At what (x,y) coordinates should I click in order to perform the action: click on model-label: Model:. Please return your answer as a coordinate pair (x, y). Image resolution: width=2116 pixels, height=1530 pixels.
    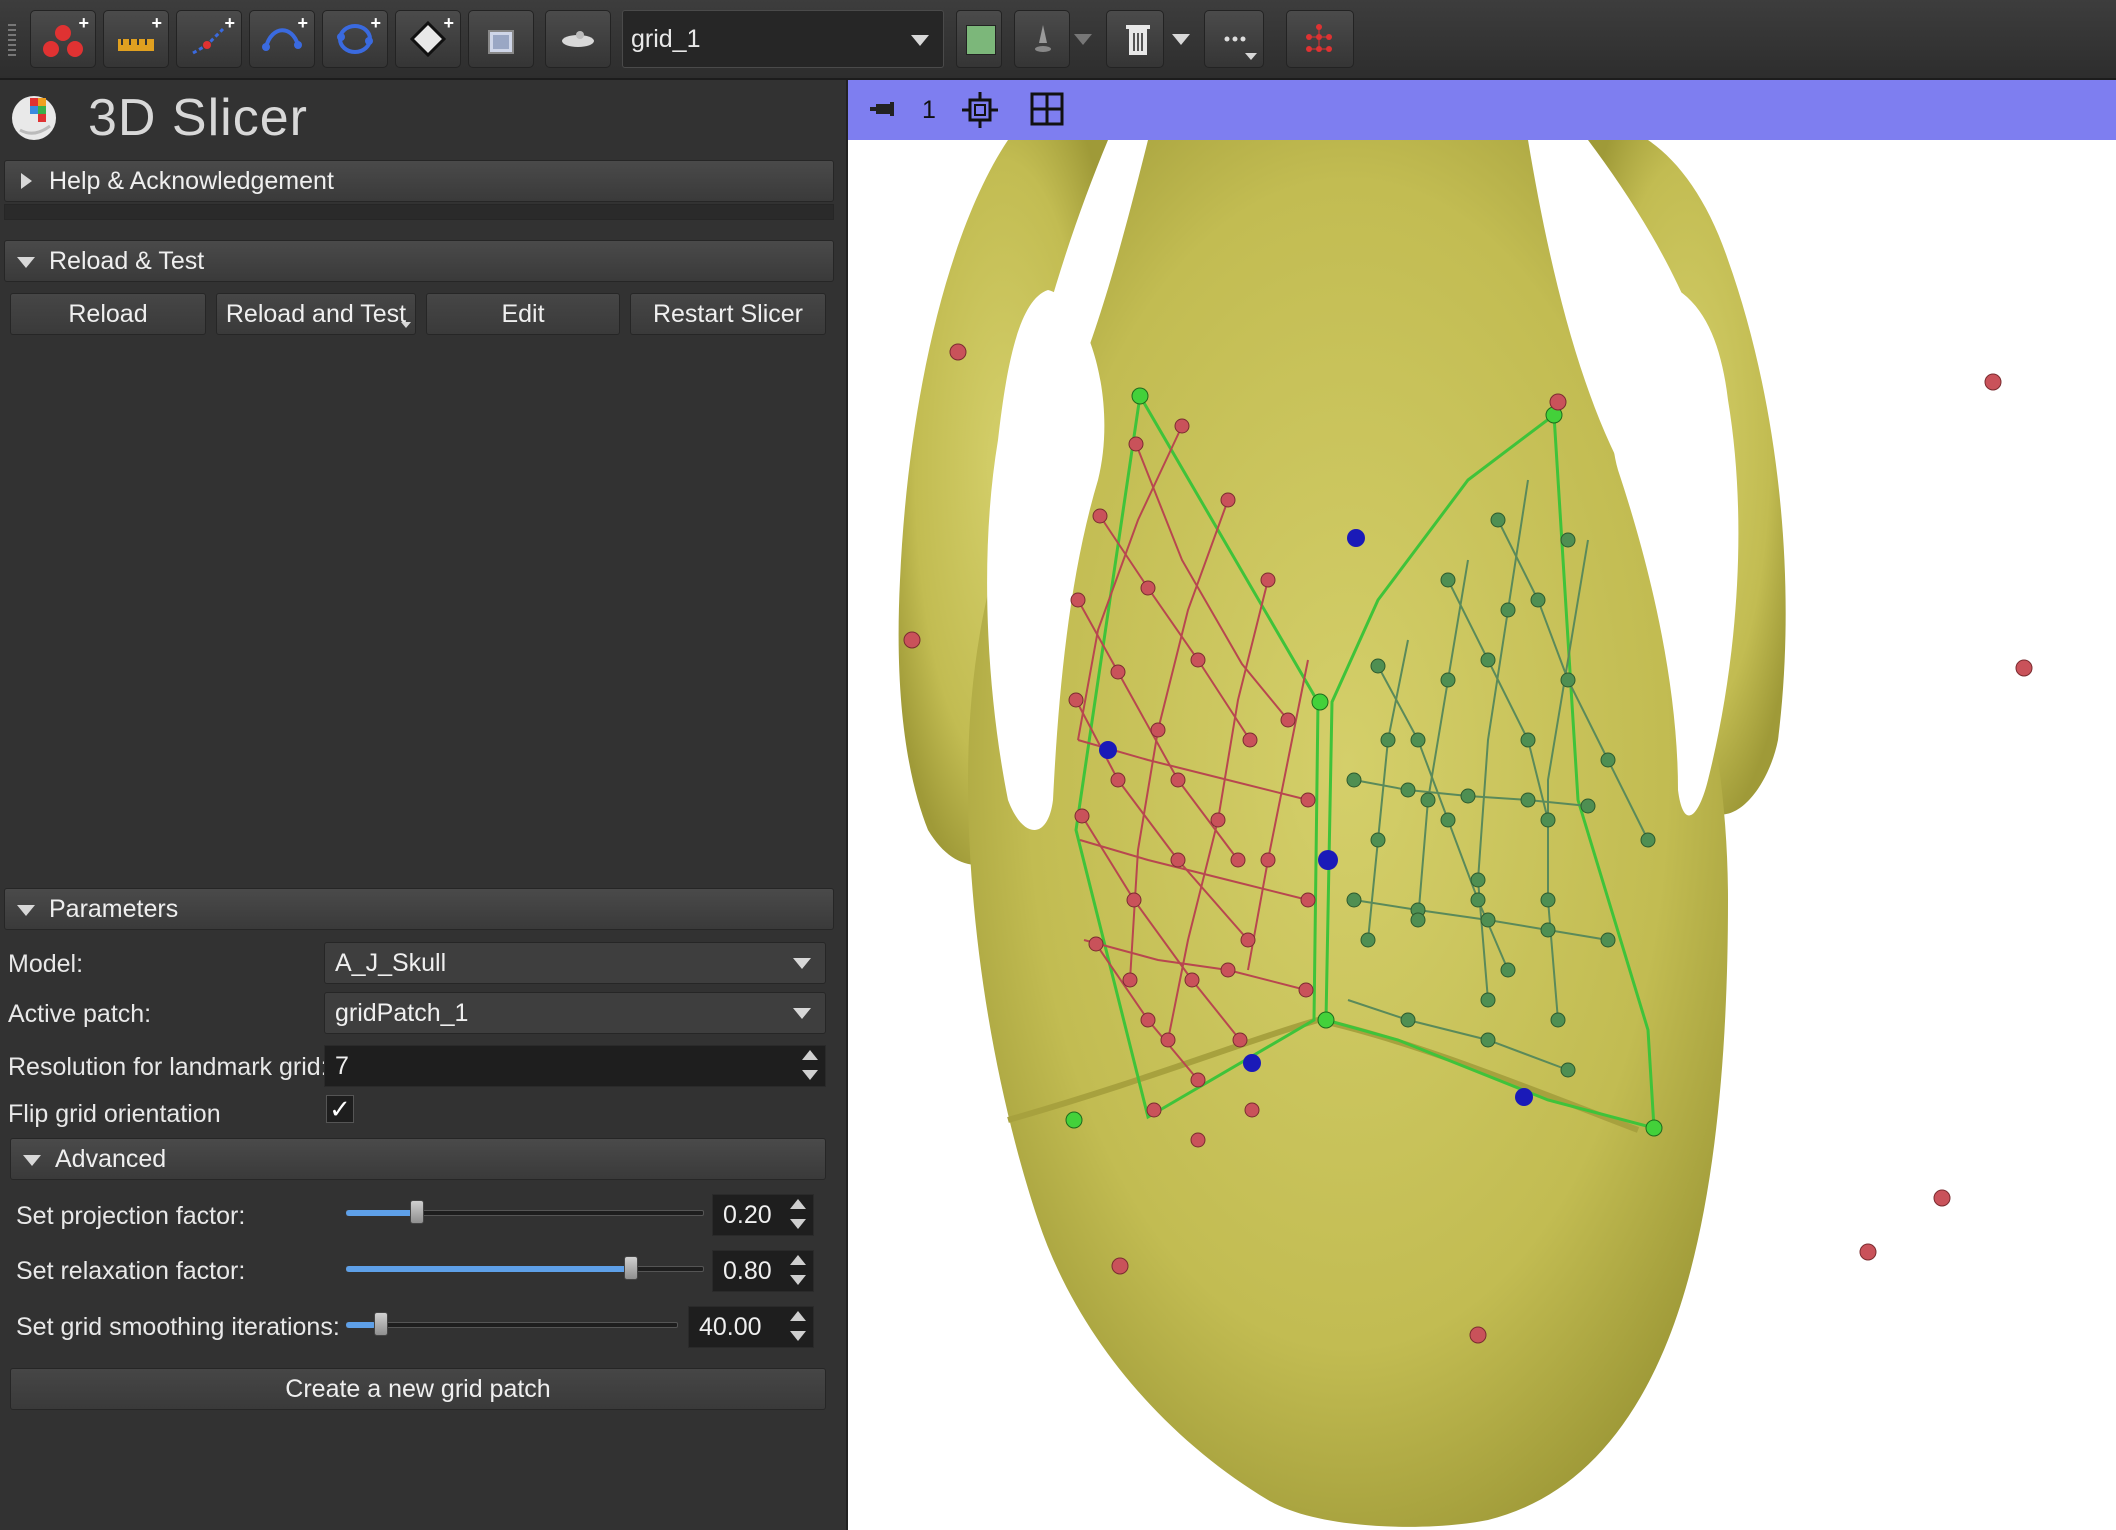
    Looking at the image, I should click on (46, 964).